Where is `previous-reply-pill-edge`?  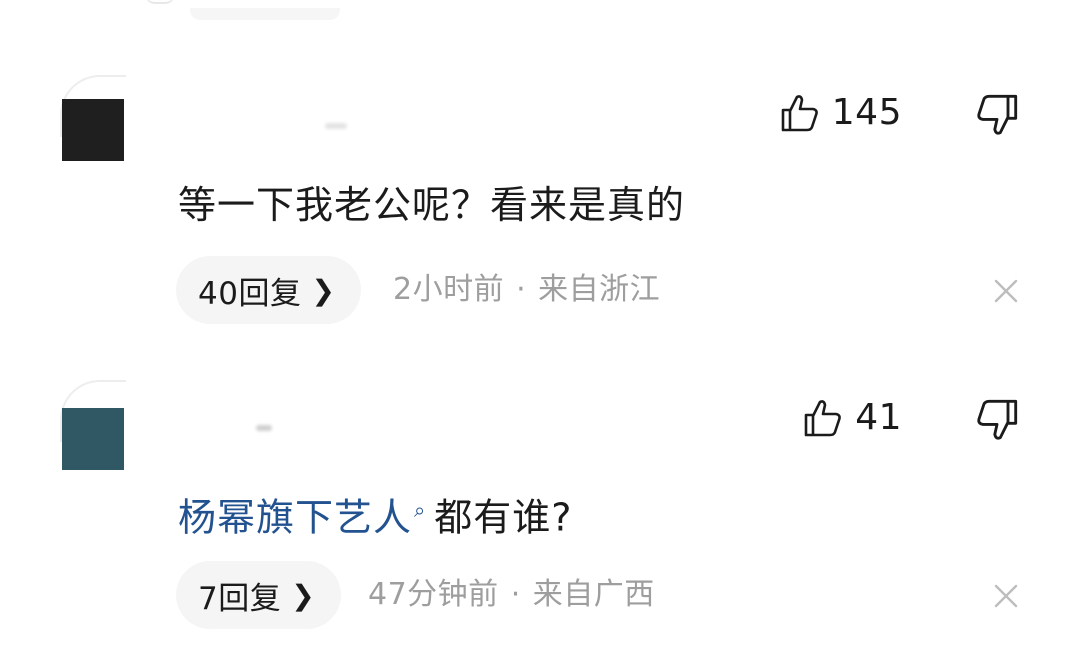 previous-reply-pill-edge is located at coordinates (265, 14).